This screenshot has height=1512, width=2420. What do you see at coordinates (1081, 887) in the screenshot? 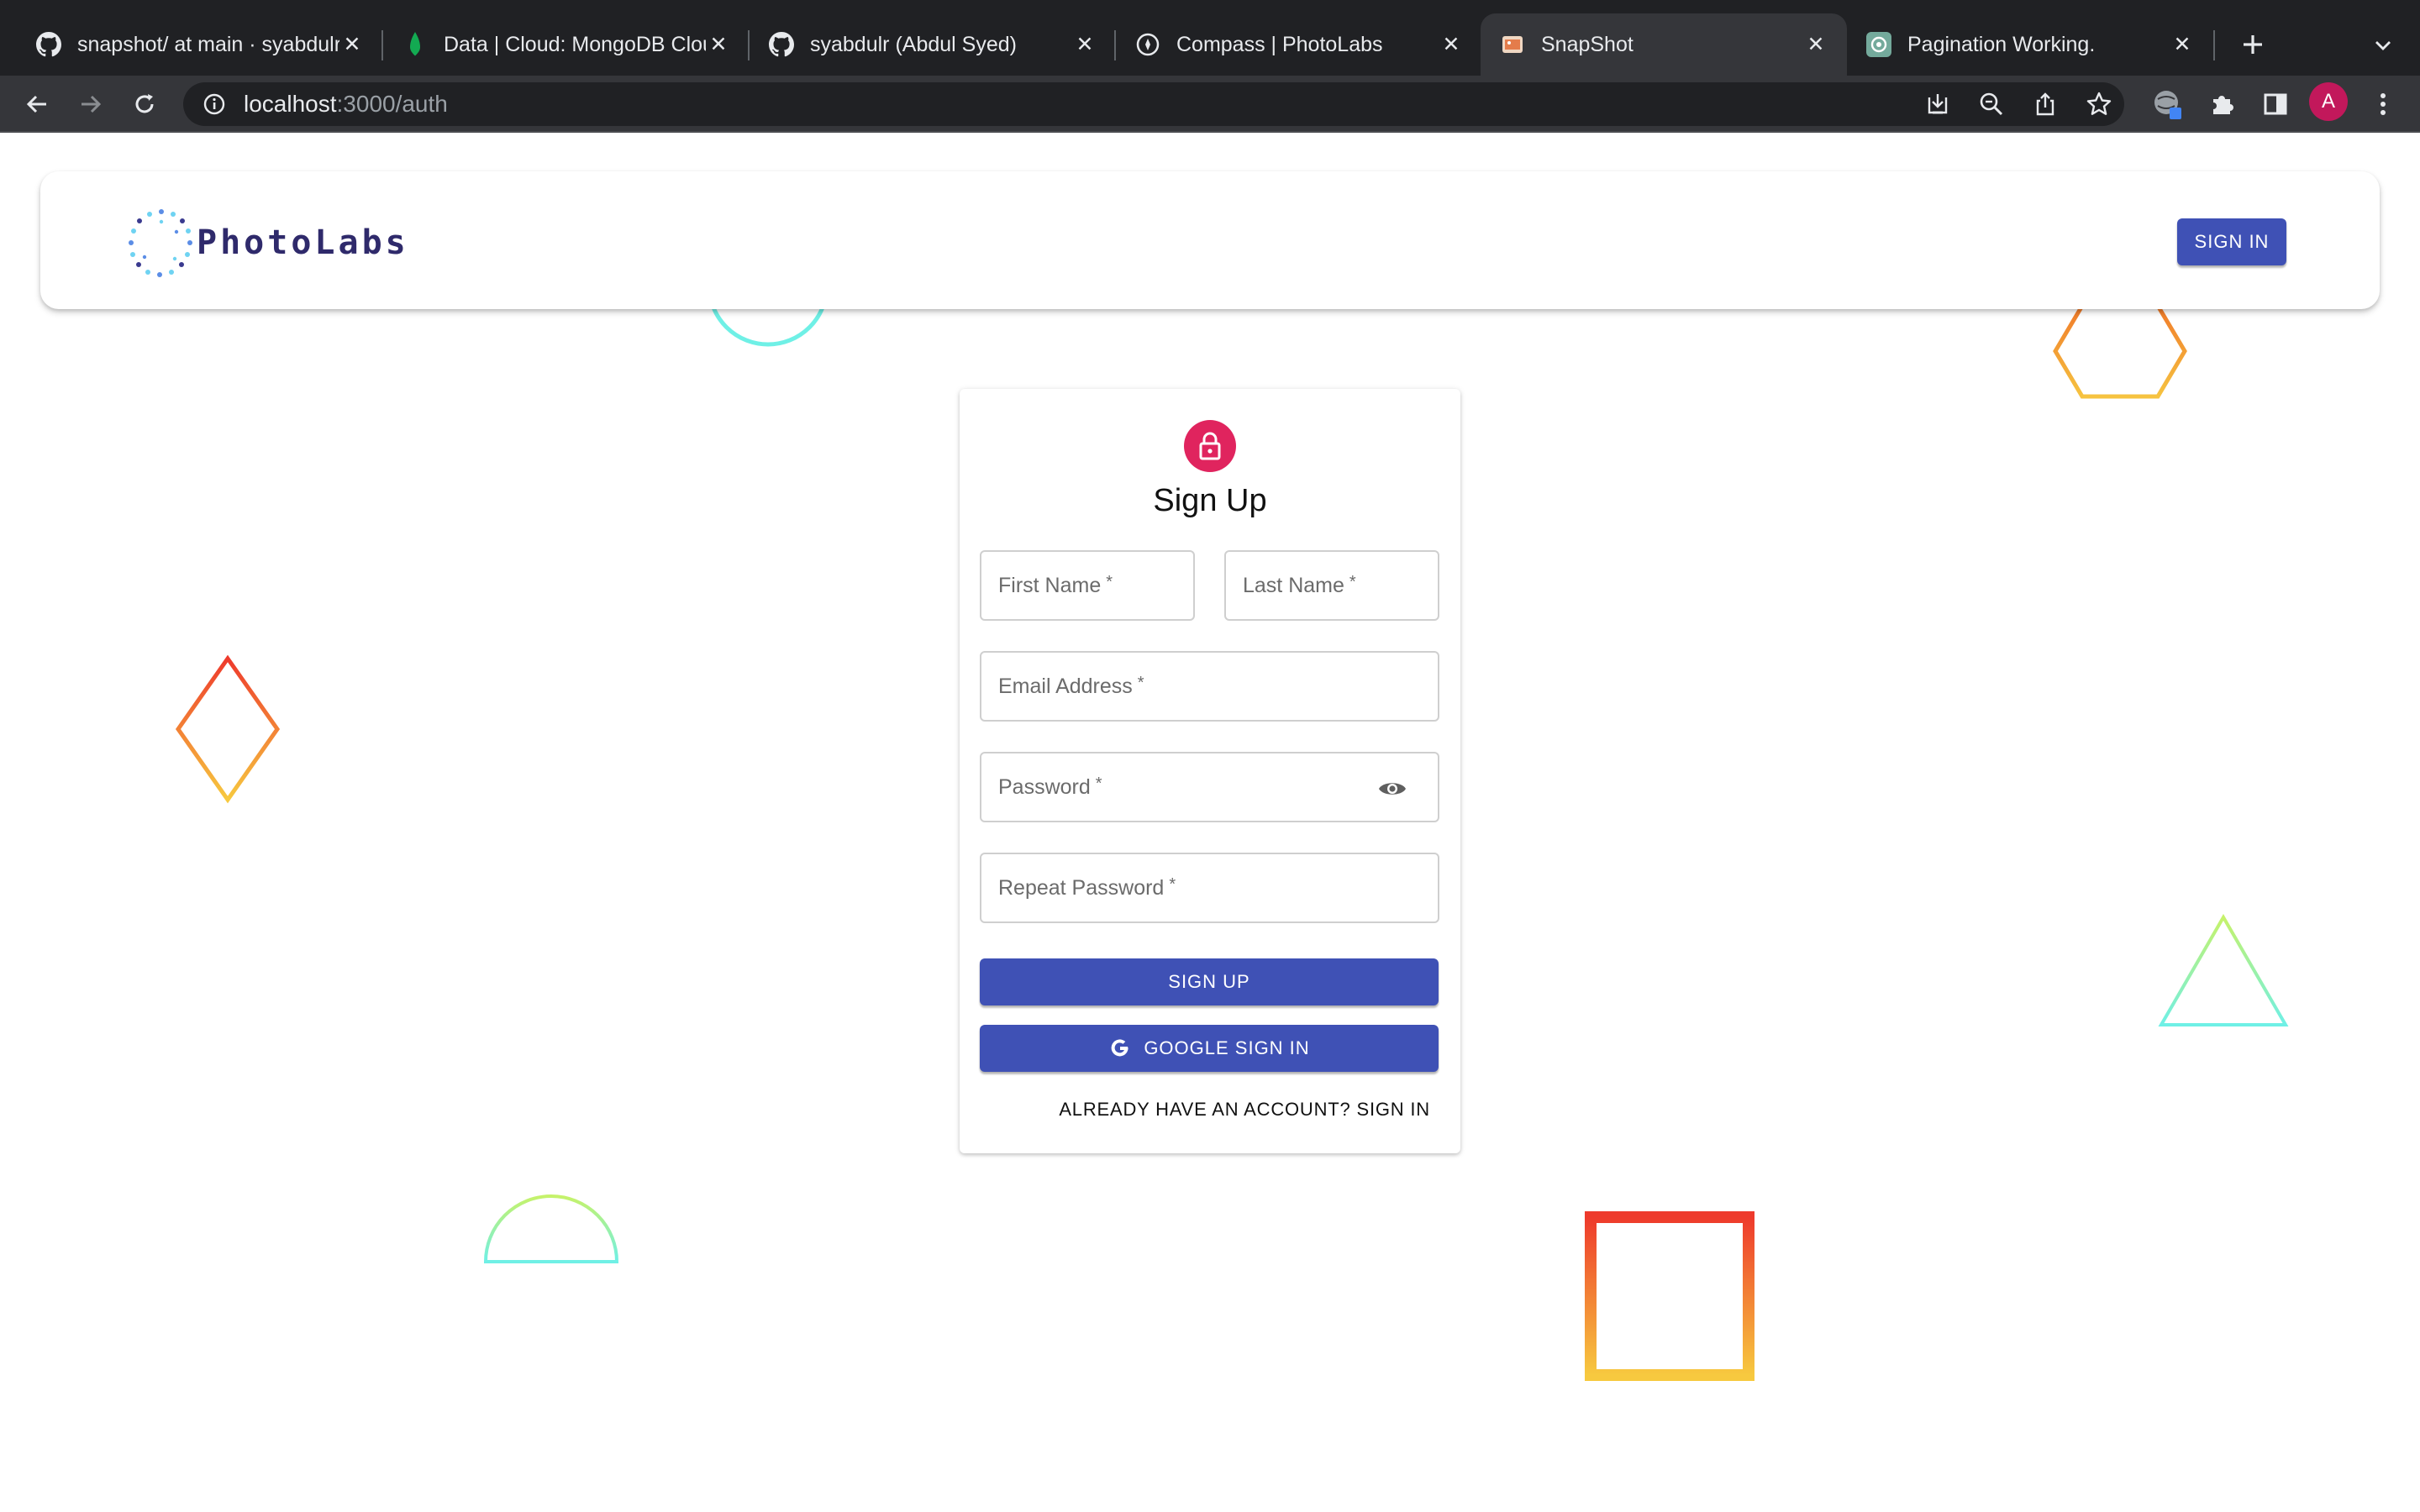
I see `repeat-password-label: Repeat Password` at bounding box center [1081, 887].